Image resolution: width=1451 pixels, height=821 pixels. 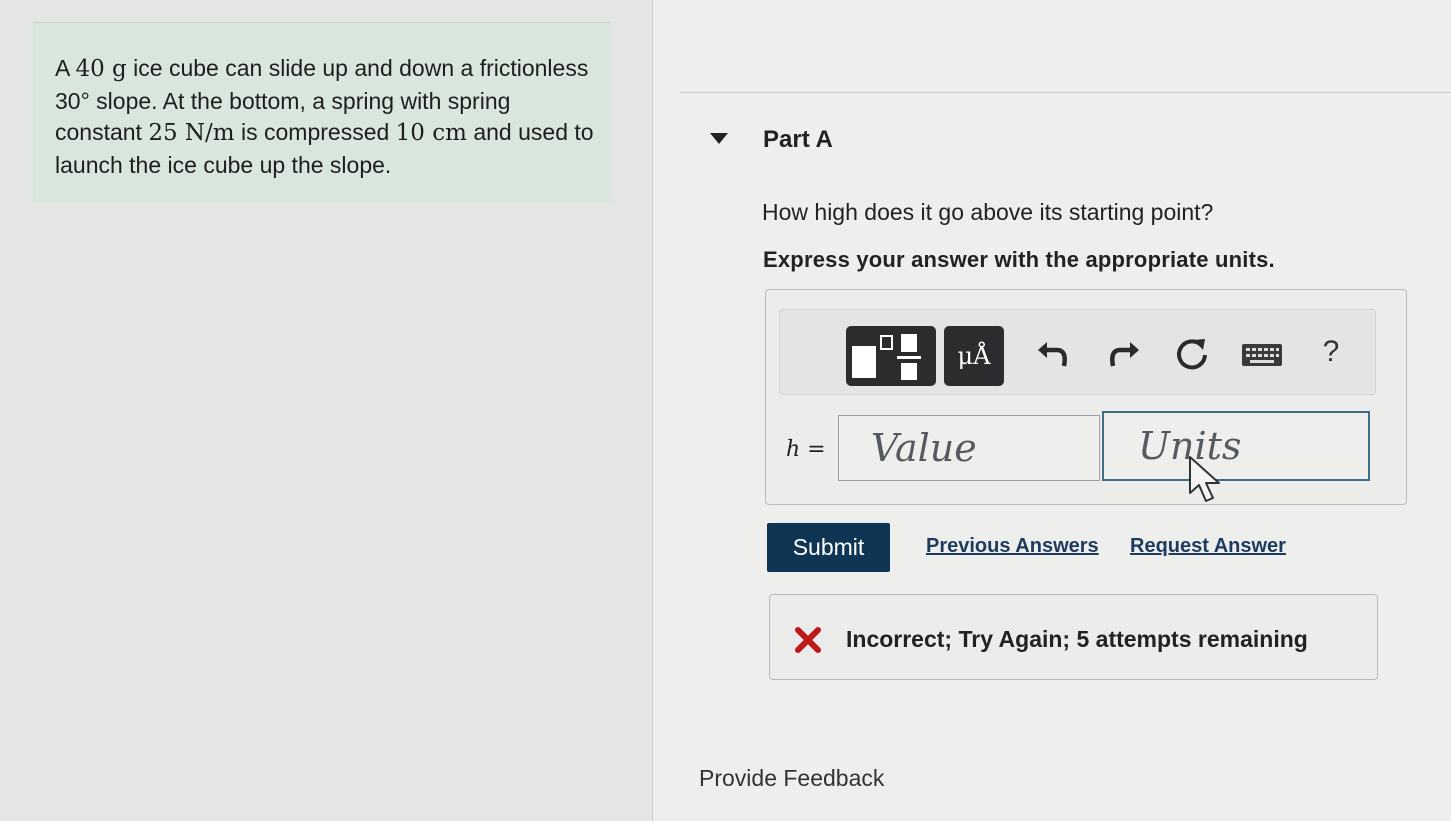 I want to click on undo-icon, so click(x=1052, y=354).